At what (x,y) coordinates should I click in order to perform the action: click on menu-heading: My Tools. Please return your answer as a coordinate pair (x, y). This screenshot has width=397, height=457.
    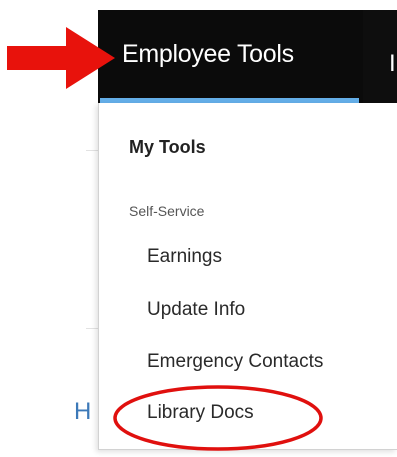
    Looking at the image, I should click on (167, 147).